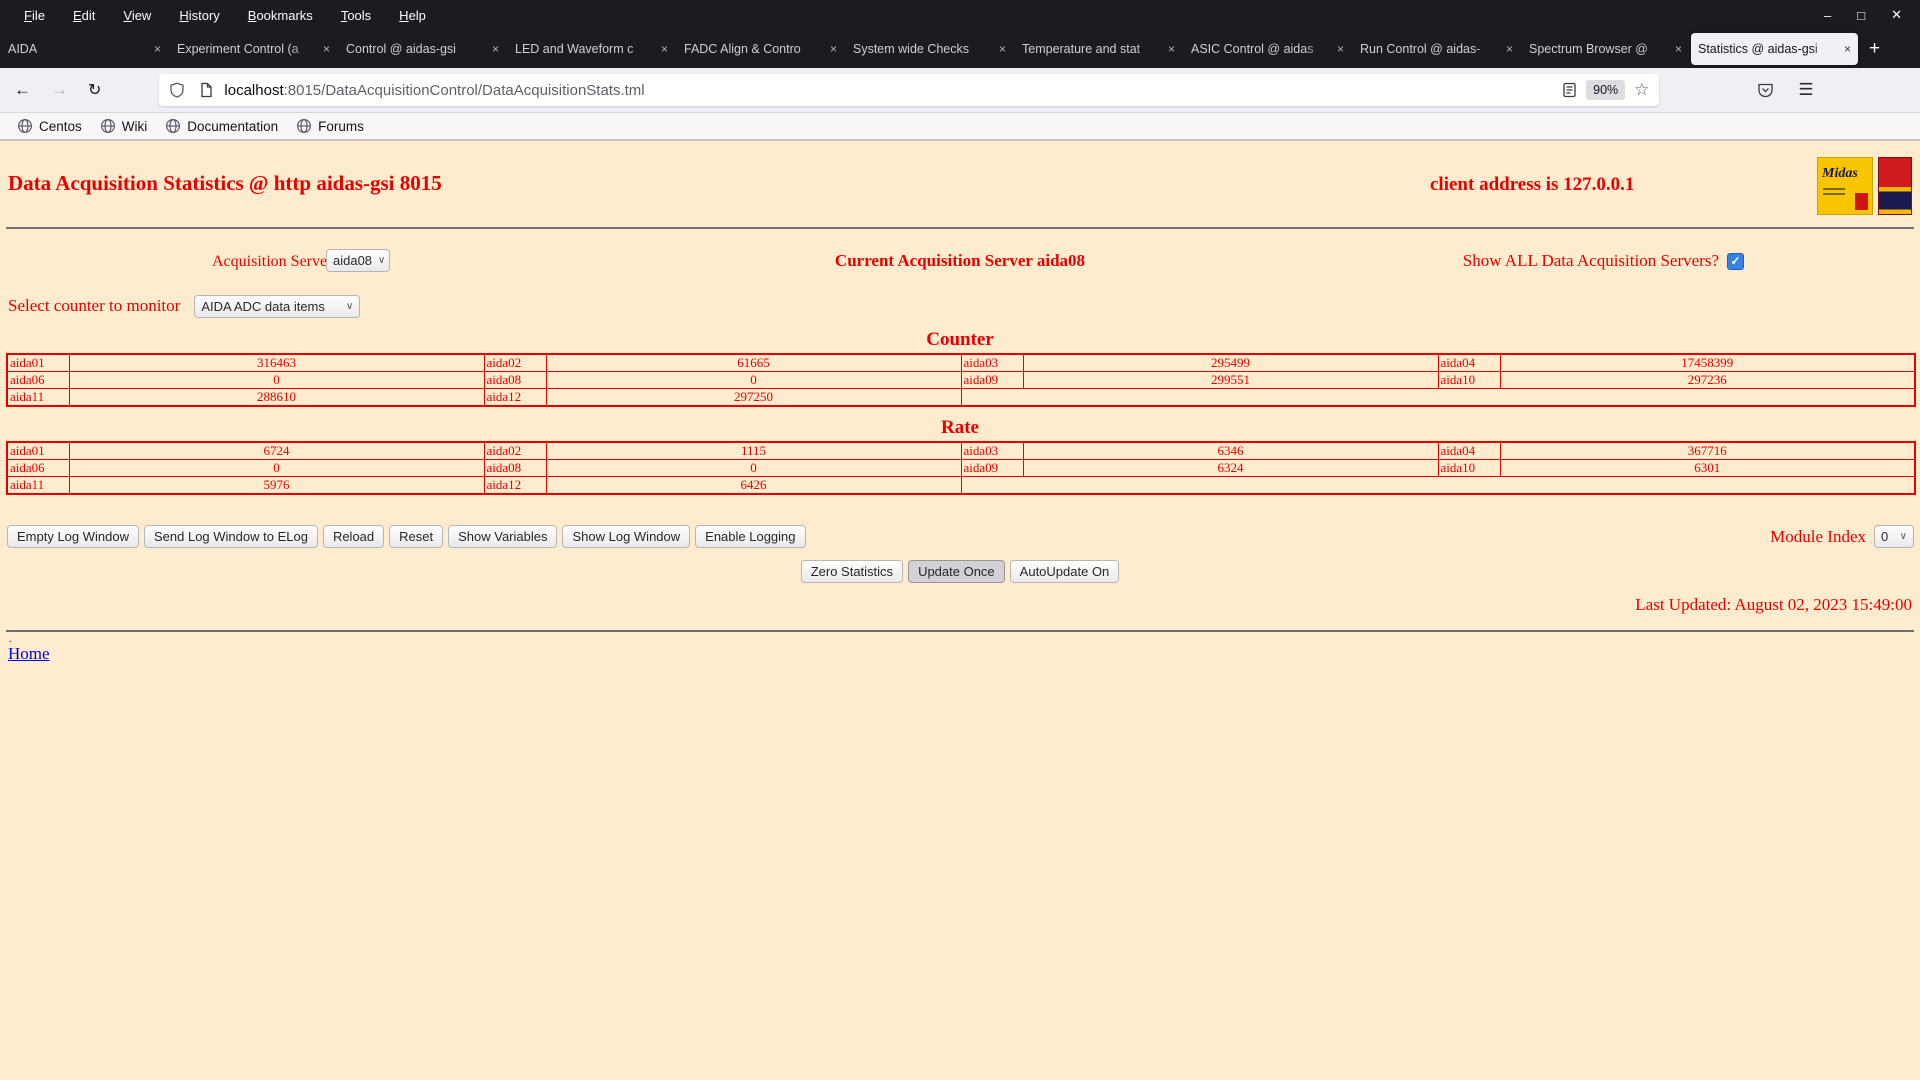 Image resolution: width=1920 pixels, height=1080 pixels. I want to click on menu-help: Help, so click(412, 15).